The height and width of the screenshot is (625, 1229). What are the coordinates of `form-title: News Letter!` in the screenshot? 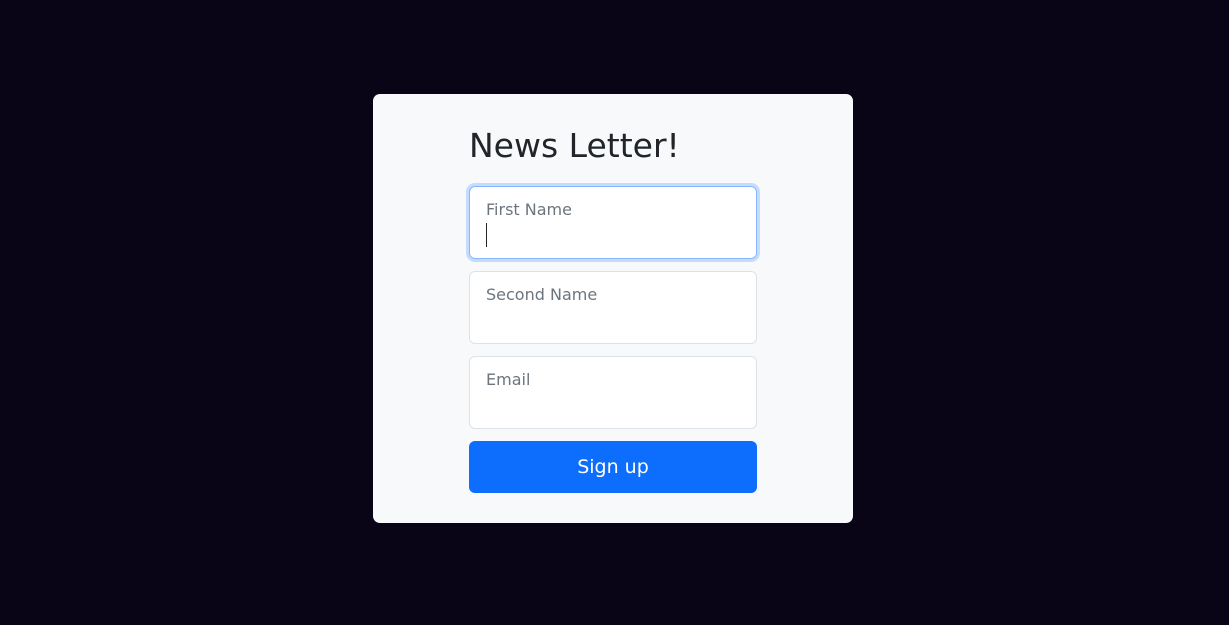 It's located at (574, 145).